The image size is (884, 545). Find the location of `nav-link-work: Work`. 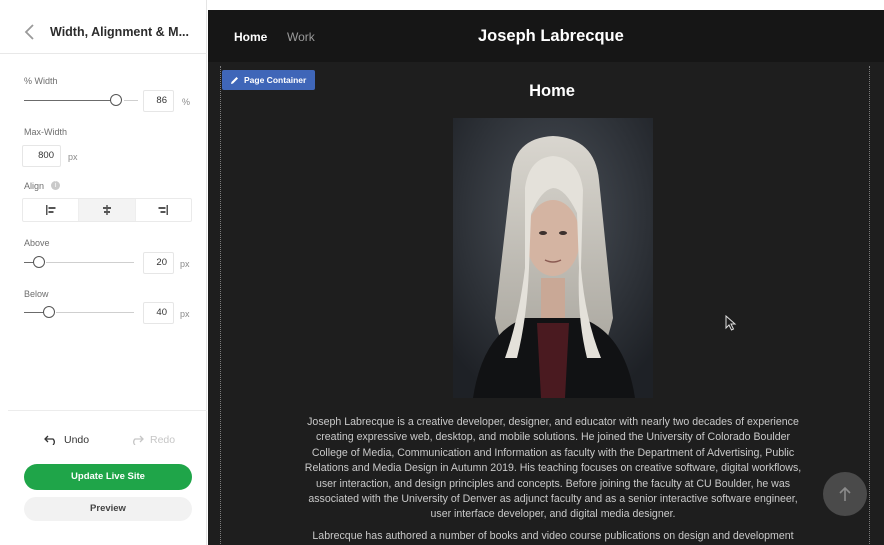

nav-link-work: Work is located at coordinates (301, 37).